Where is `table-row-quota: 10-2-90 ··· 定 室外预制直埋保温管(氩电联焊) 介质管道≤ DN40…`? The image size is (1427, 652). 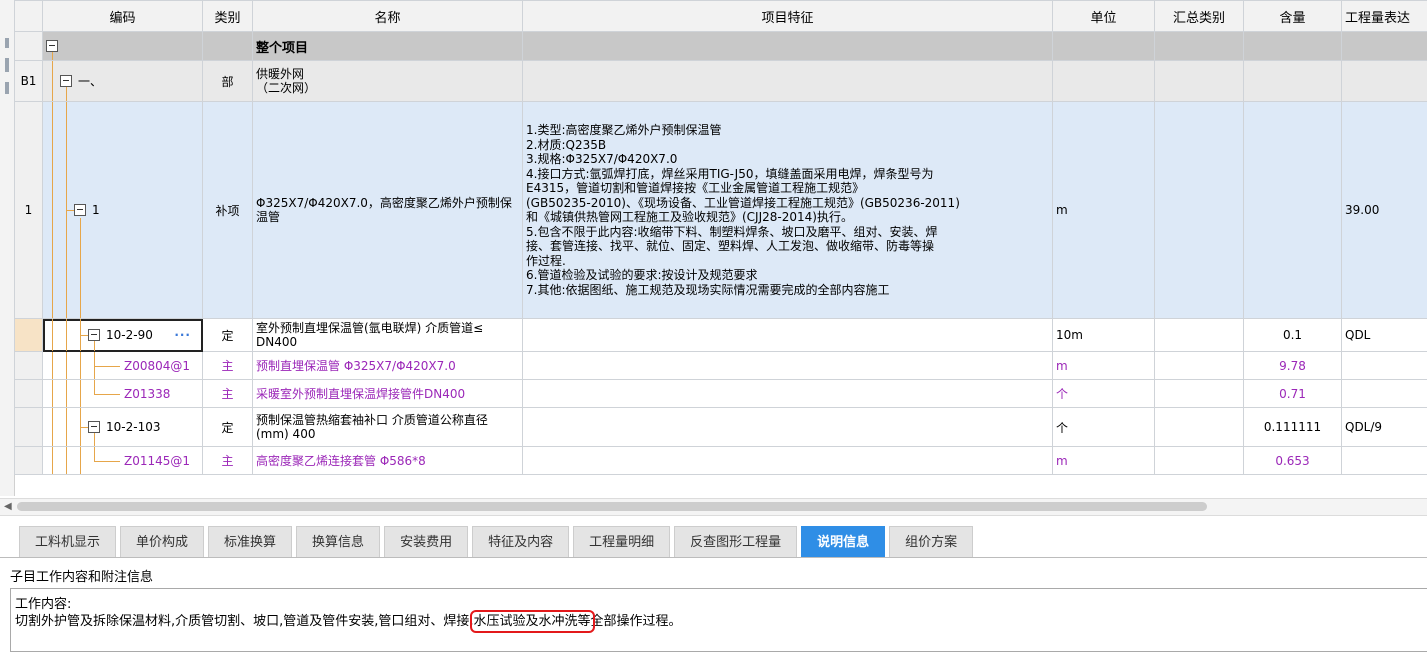
table-row-quota: 10-2-90 ··· 定 室外预制直埋保温管(氩电联焊) 介质管道≤ DN40… is located at coordinates (720, 335).